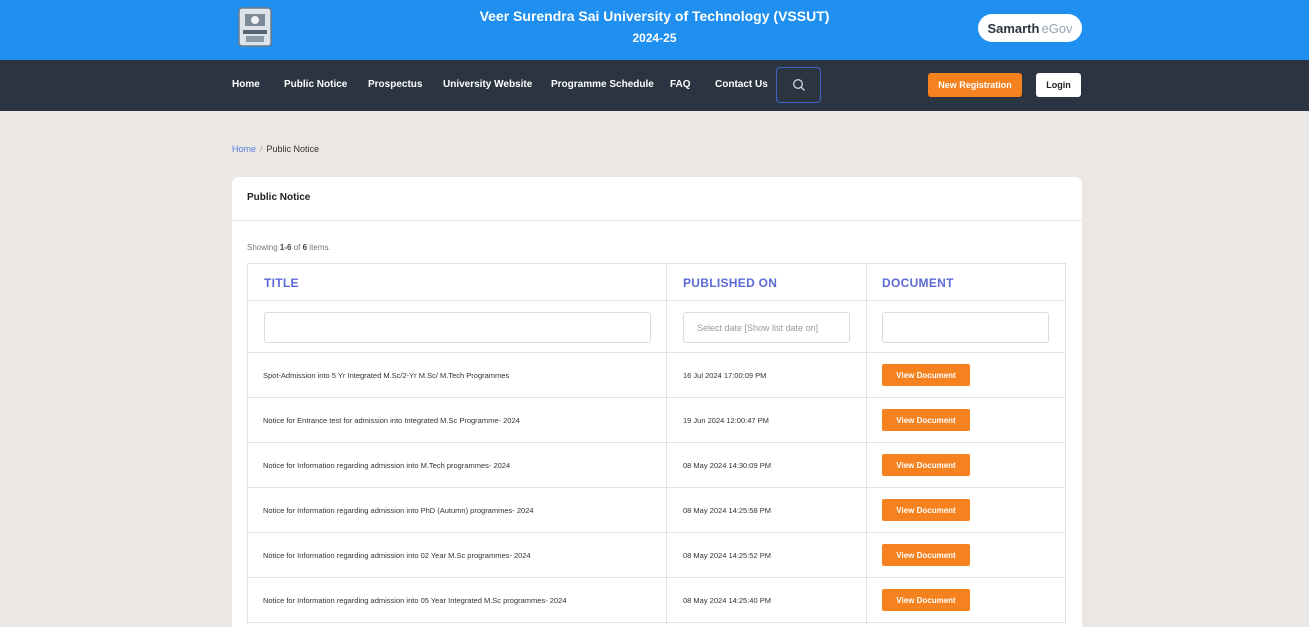 This screenshot has height=627, width=1309. I want to click on search-button, so click(798, 85).